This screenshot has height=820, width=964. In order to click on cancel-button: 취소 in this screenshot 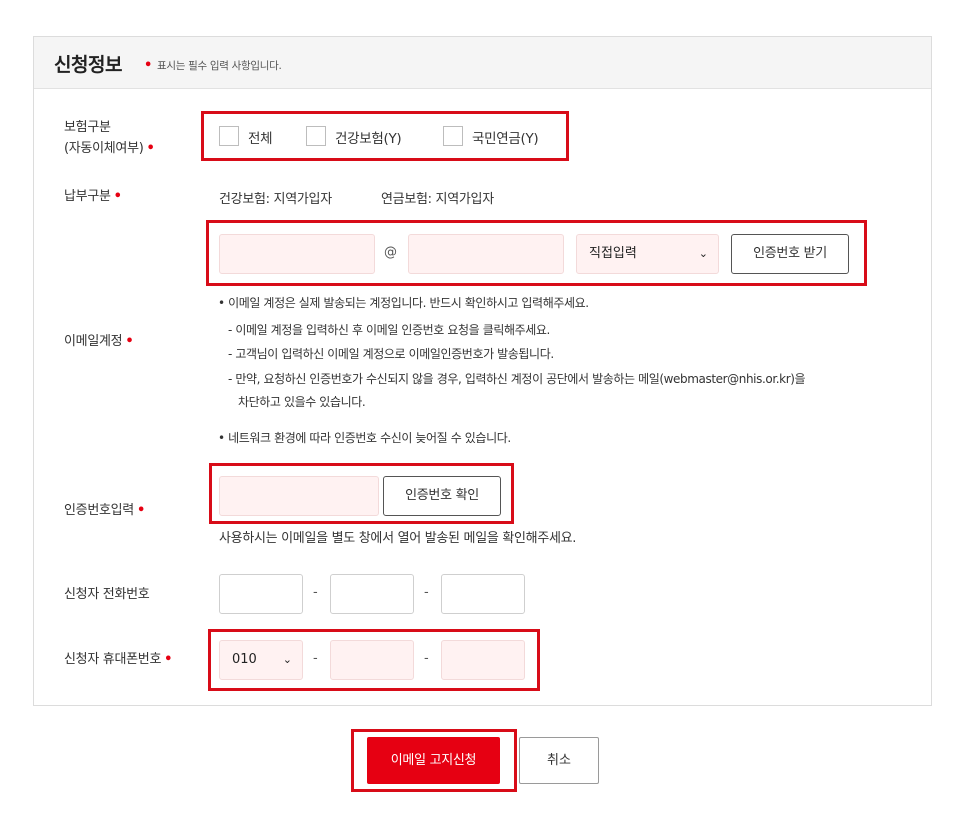, I will do `click(559, 760)`.